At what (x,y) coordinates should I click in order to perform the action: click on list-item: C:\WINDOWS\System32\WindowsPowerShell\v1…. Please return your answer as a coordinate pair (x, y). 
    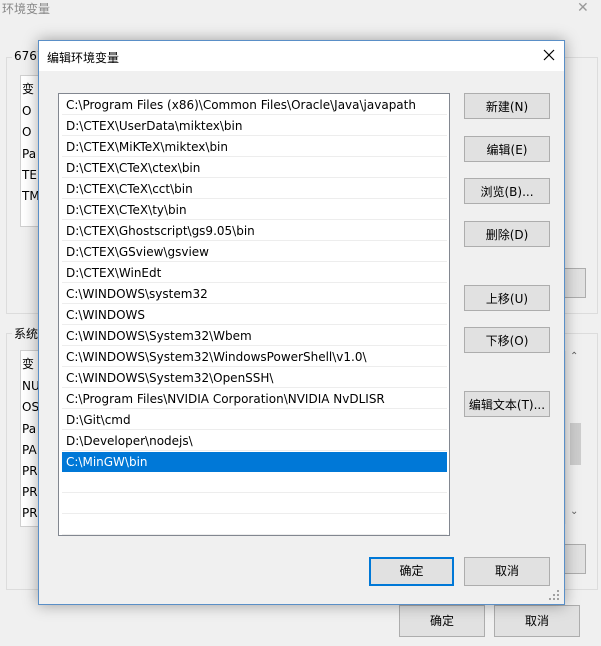
    Looking at the image, I should click on (254, 357).